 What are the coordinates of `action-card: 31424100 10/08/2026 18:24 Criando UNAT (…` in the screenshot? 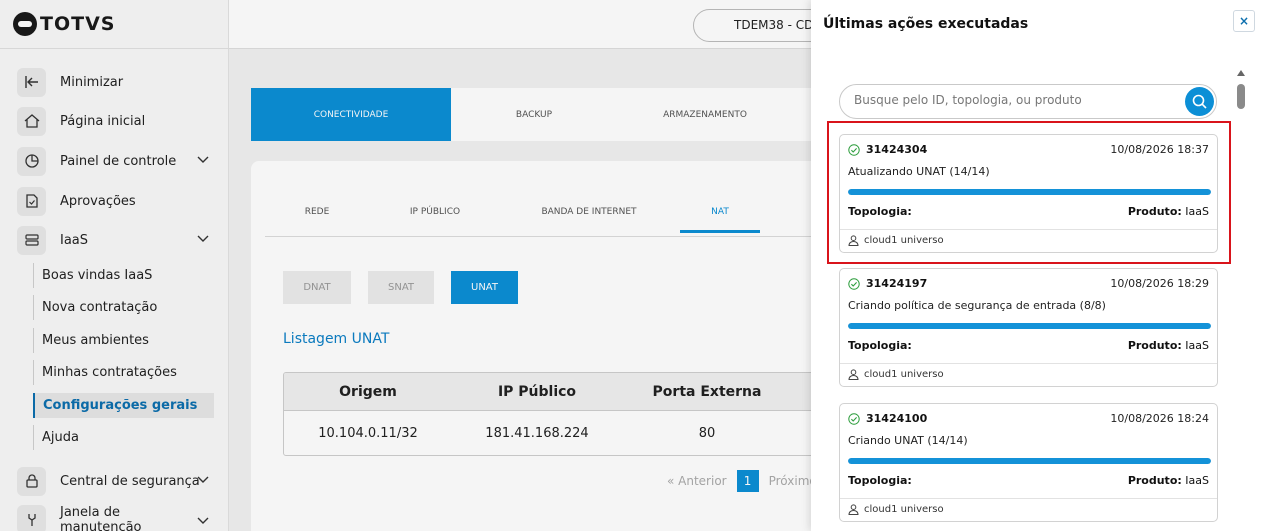 It's located at (1028, 462).